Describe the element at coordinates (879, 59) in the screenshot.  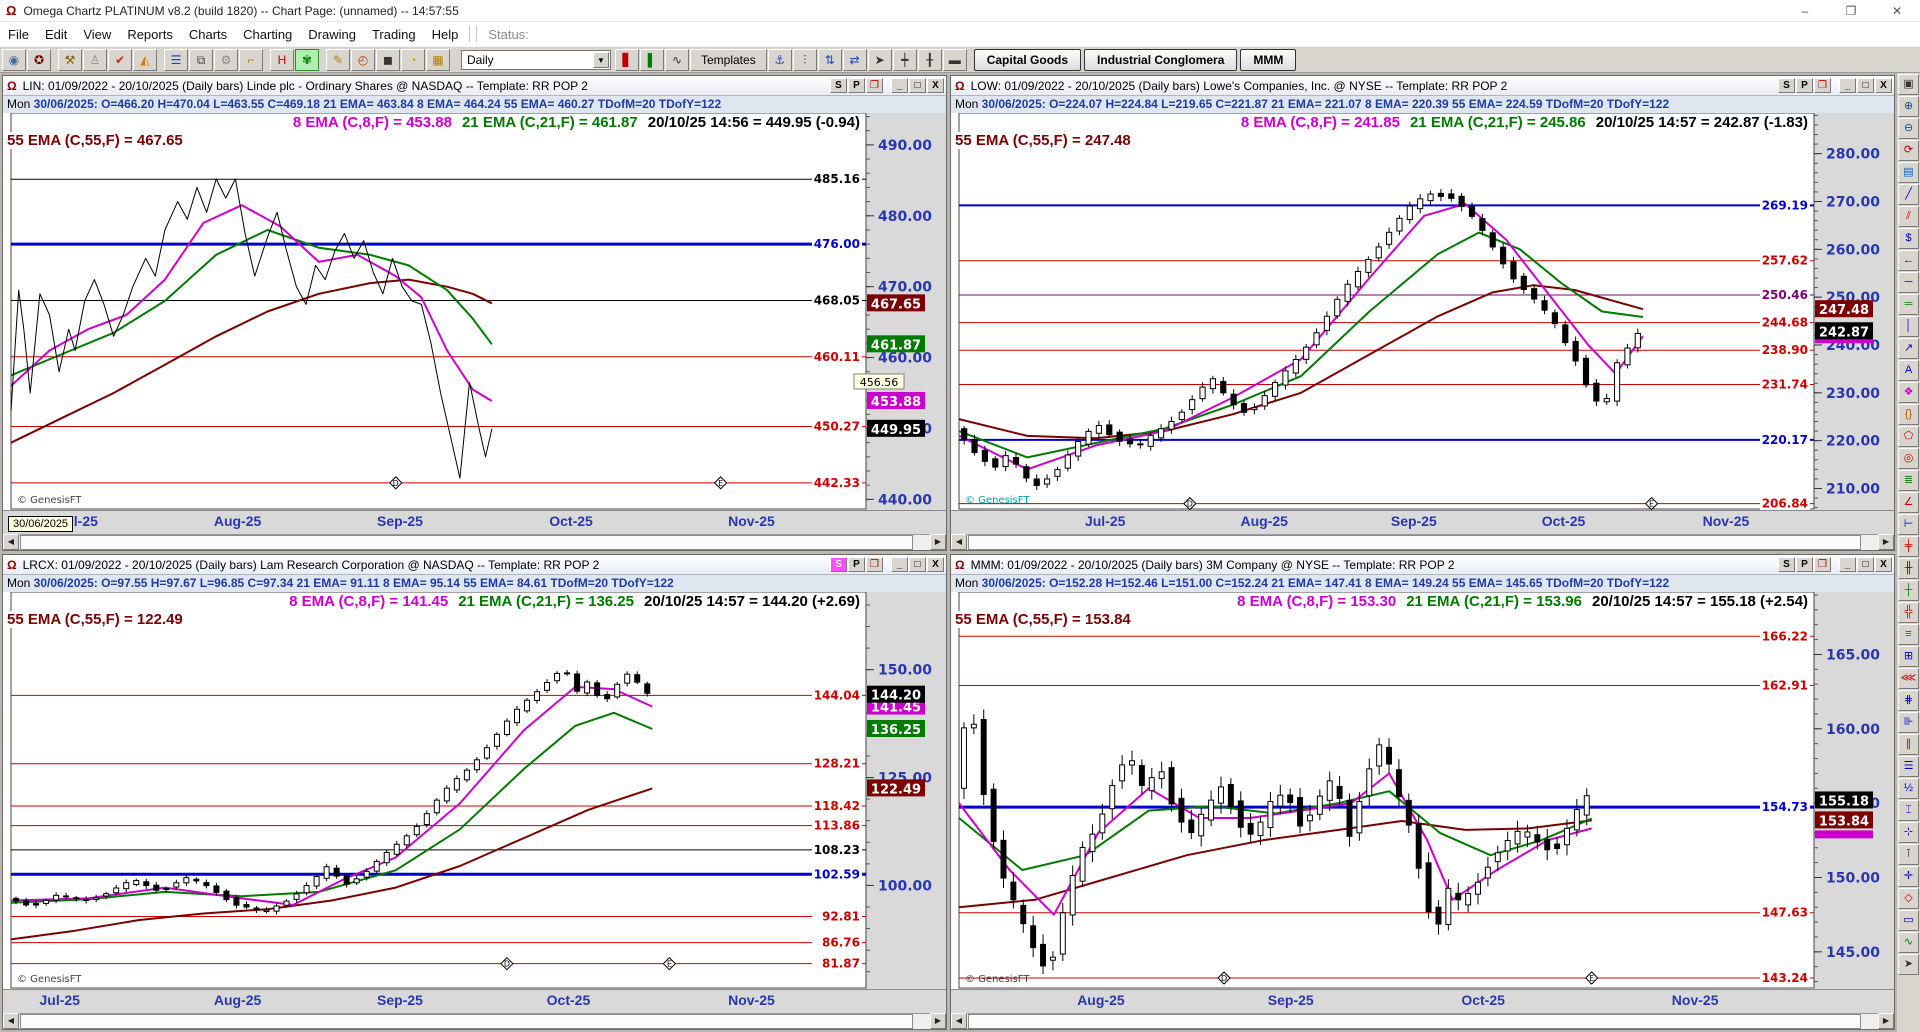
I see `pointer-icon: ➤` at that location.